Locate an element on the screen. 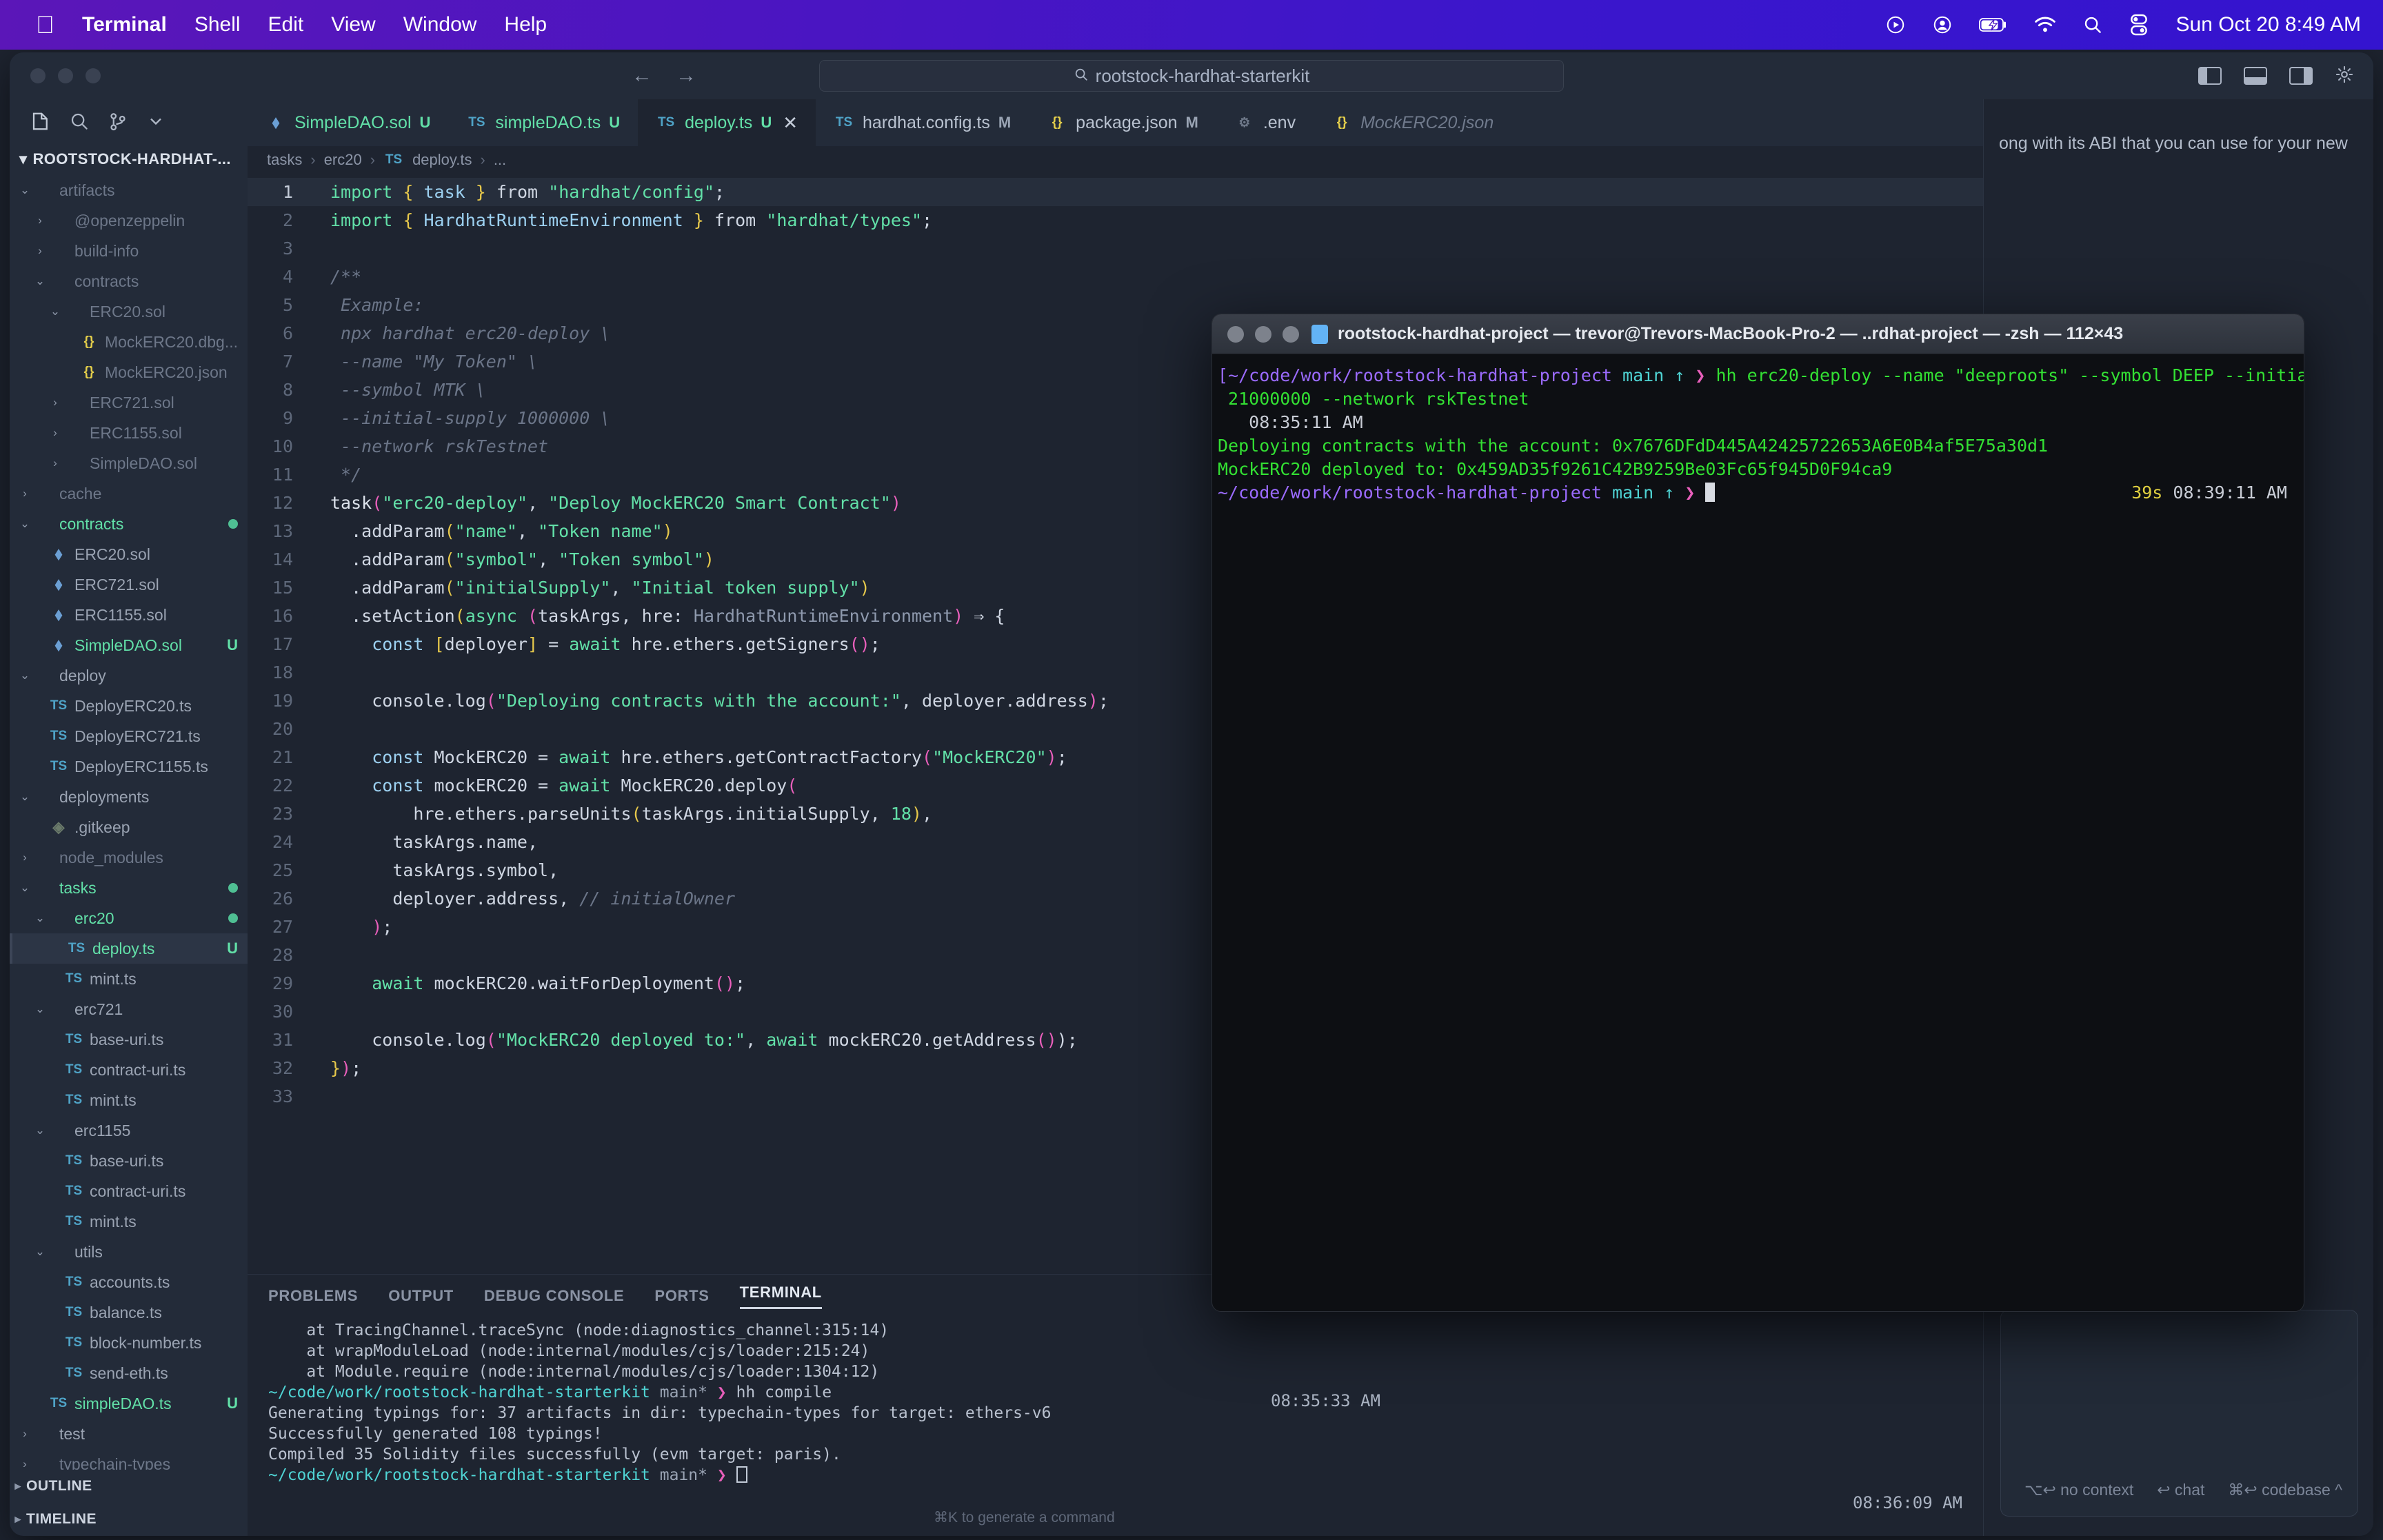 This screenshot has width=2383, height=1540. tree-item: TS send-eth.ts is located at coordinates (129, 1373).